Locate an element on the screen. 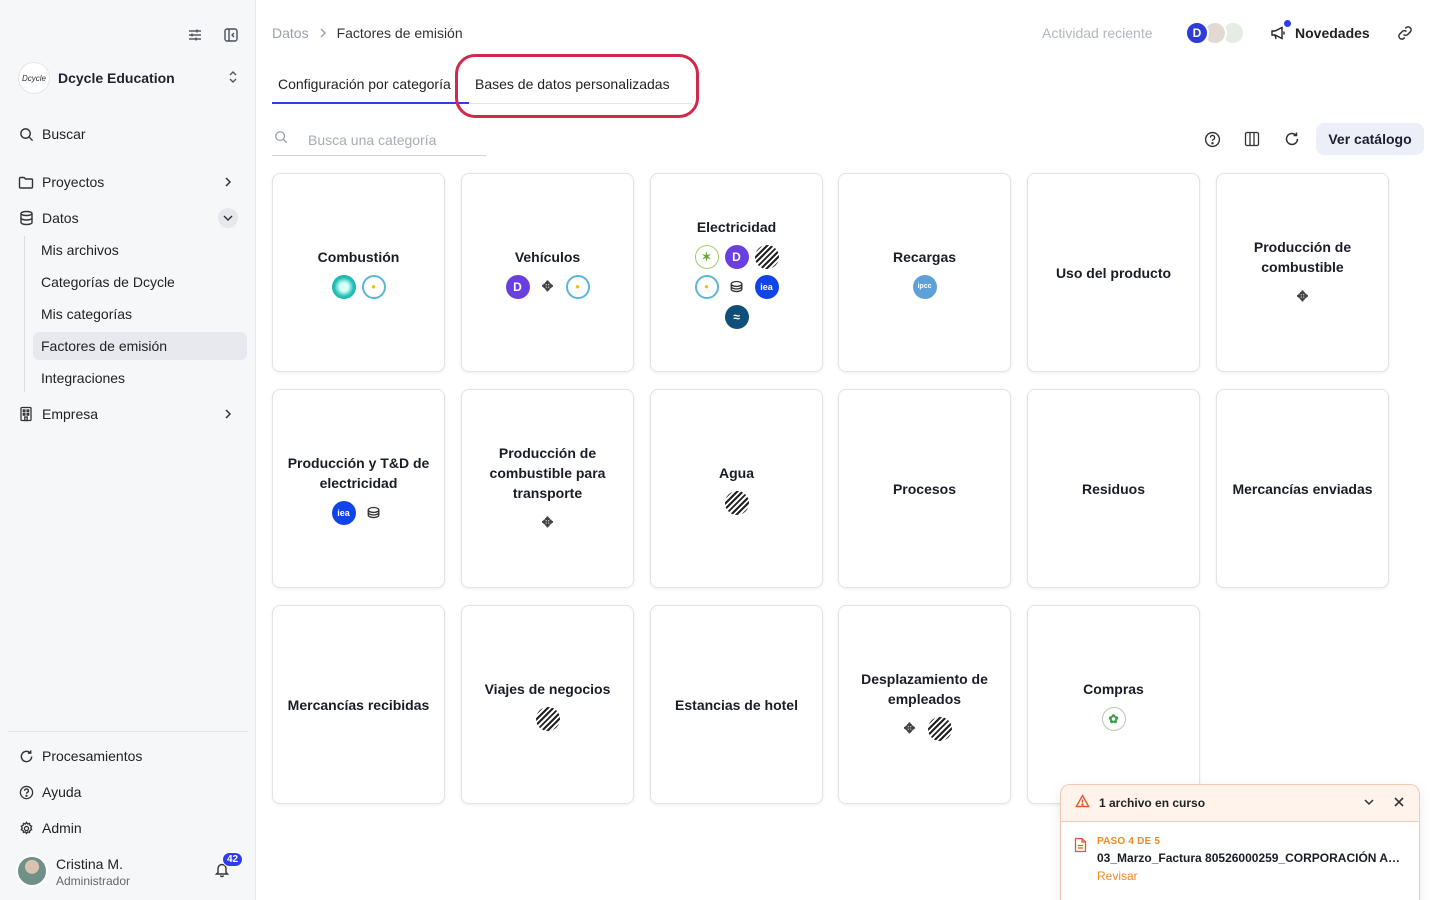  columns-icon is located at coordinates (1252, 139).